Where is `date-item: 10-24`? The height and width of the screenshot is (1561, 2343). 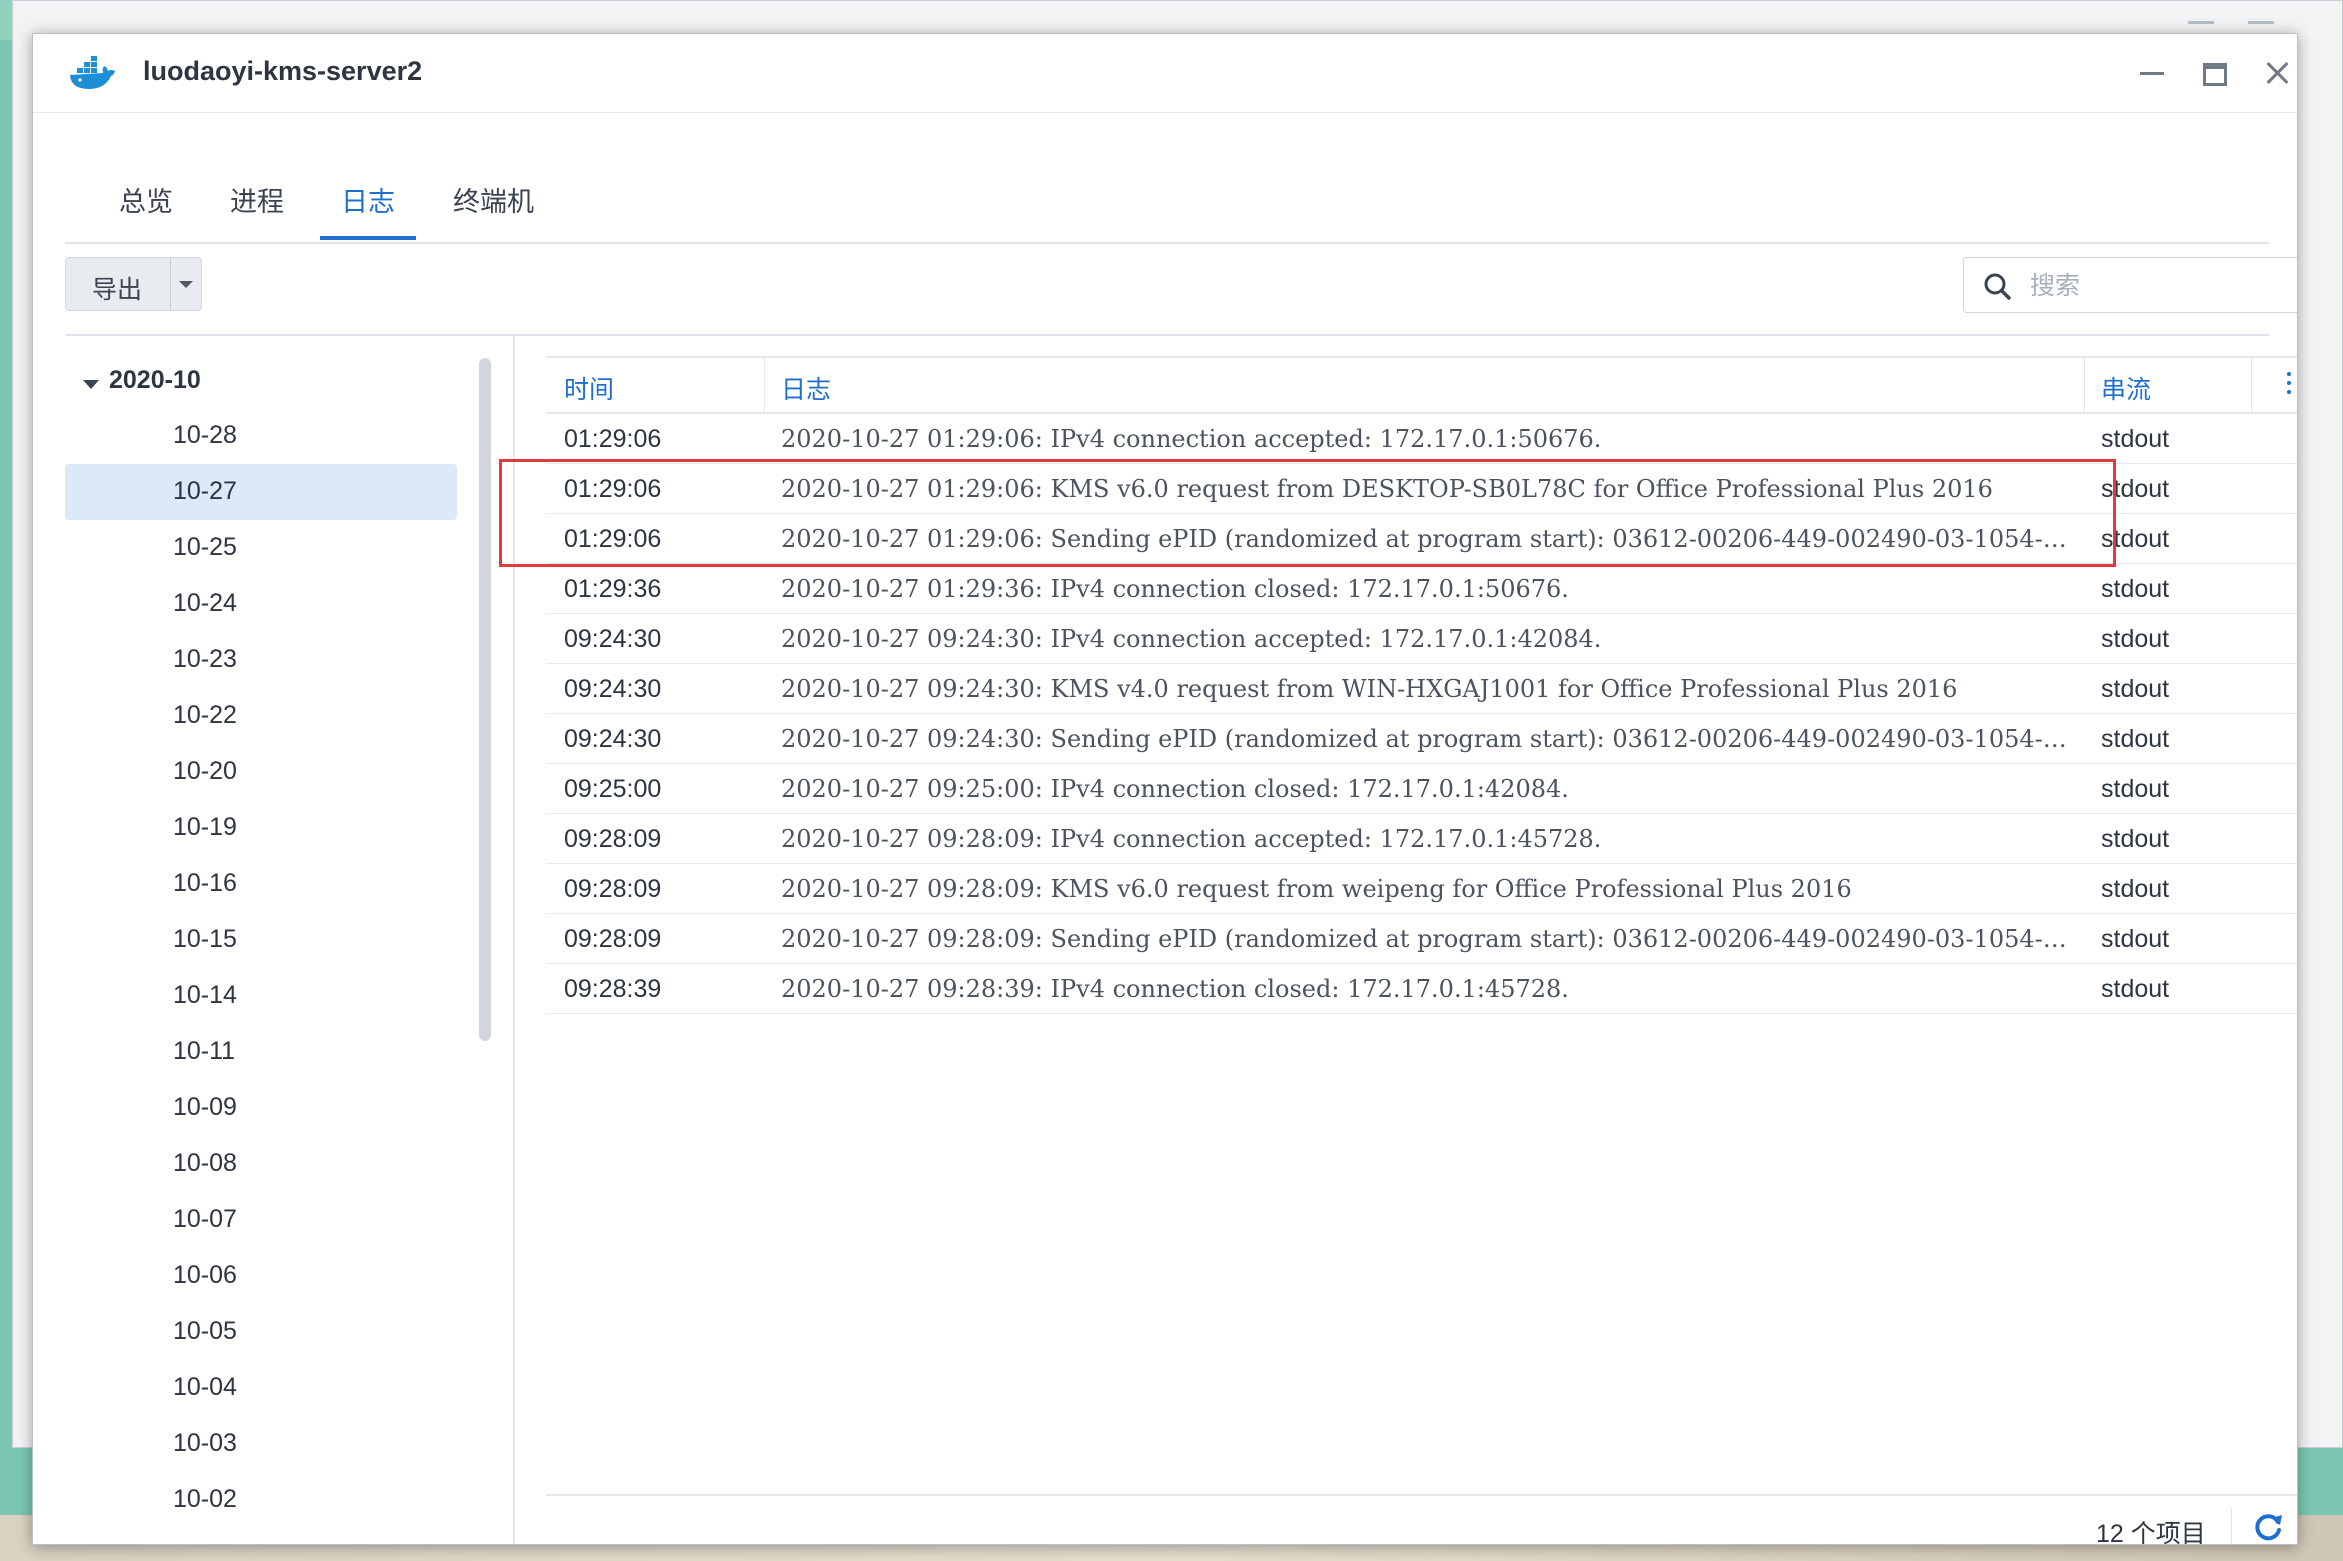 date-item: 10-24 is located at coordinates (261, 604).